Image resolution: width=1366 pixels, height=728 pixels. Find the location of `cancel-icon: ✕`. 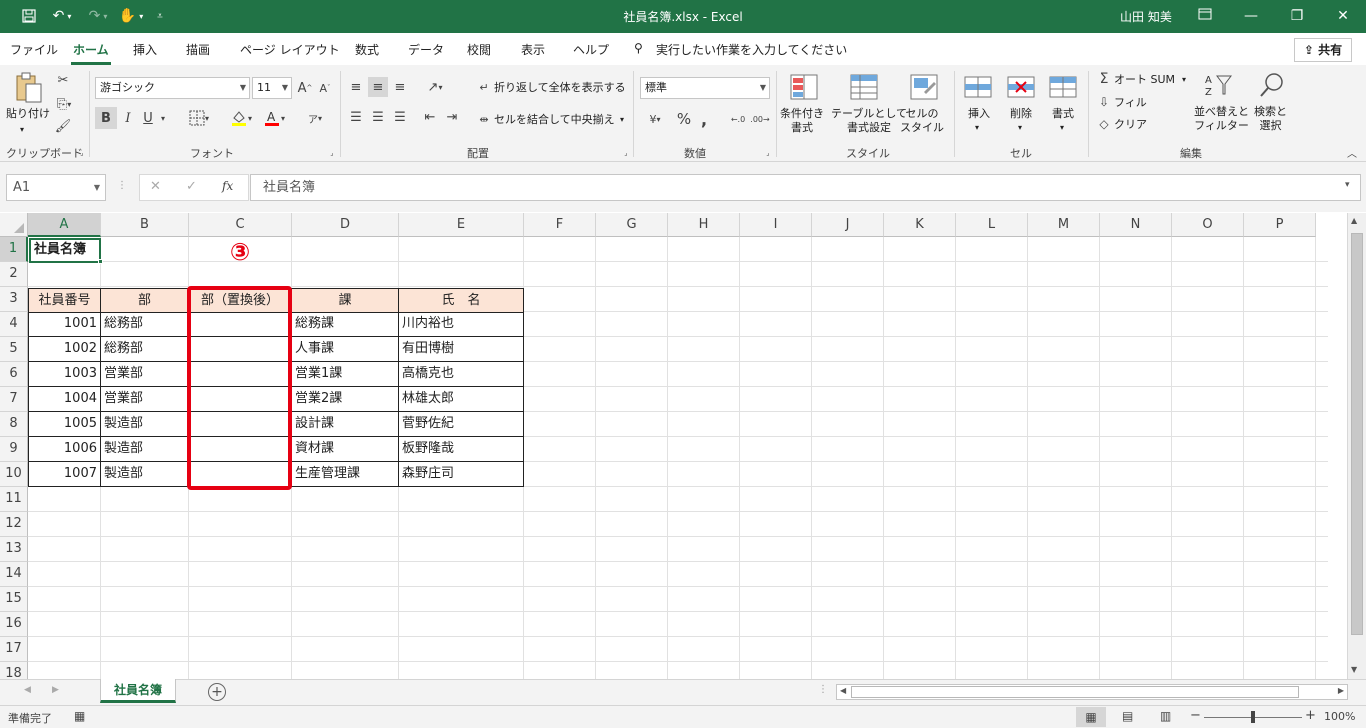

cancel-icon: ✕ is located at coordinates (155, 186).